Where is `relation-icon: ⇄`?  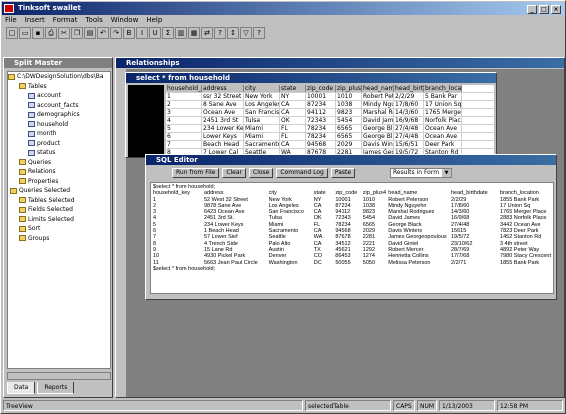 relation-icon: ⇄ is located at coordinates (207, 33).